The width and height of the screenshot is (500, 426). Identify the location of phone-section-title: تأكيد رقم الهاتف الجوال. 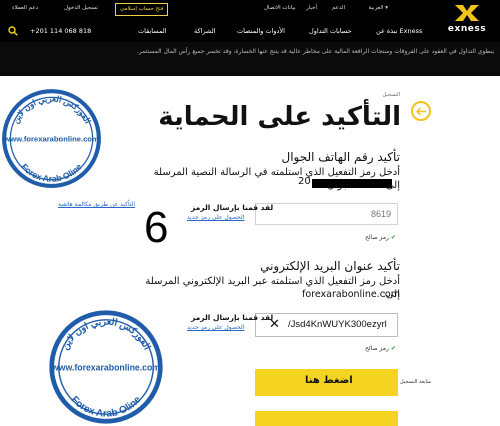
(340, 157).